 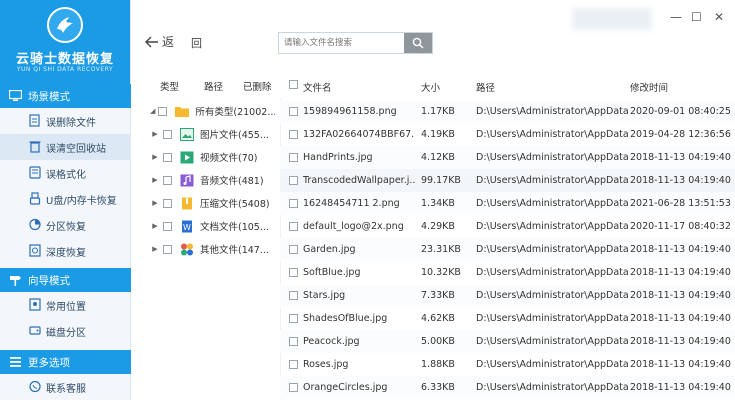 I want to click on monitor-icon, so click(x=15, y=95).